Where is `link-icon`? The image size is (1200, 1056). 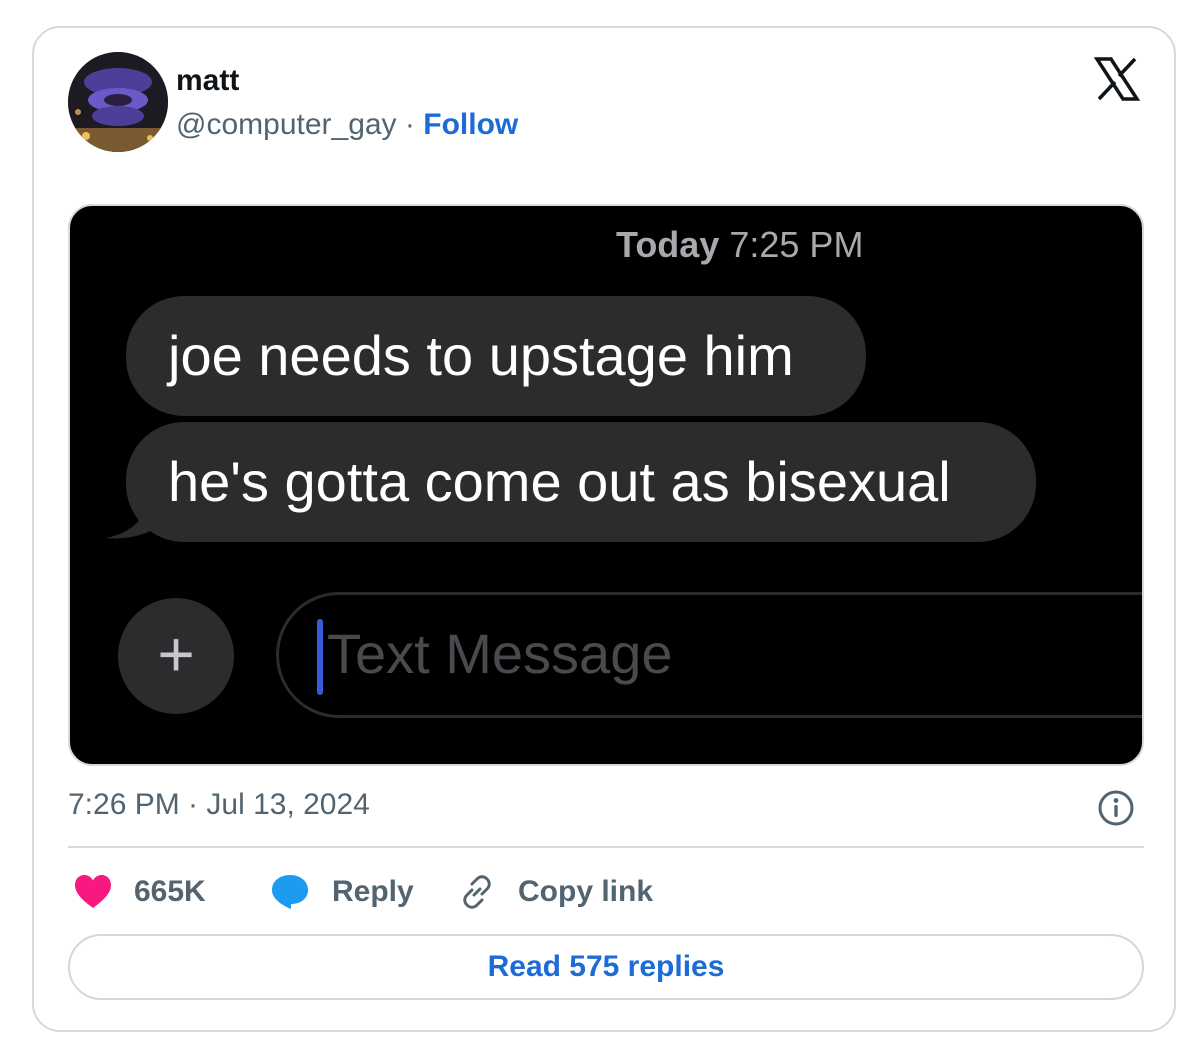
link-icon is located at coordinates (477, 892).